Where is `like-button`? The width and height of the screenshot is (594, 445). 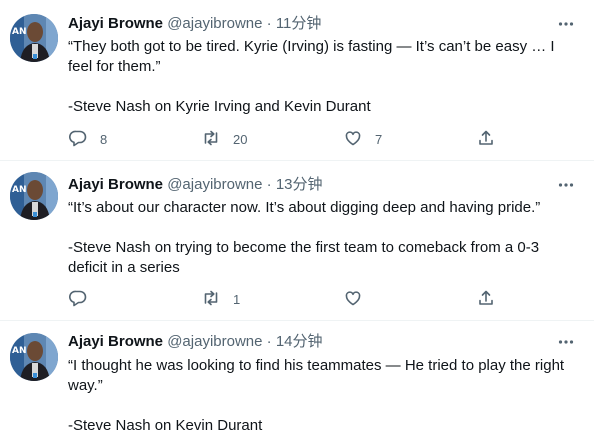
like-button is located at coordinates (359, 299).